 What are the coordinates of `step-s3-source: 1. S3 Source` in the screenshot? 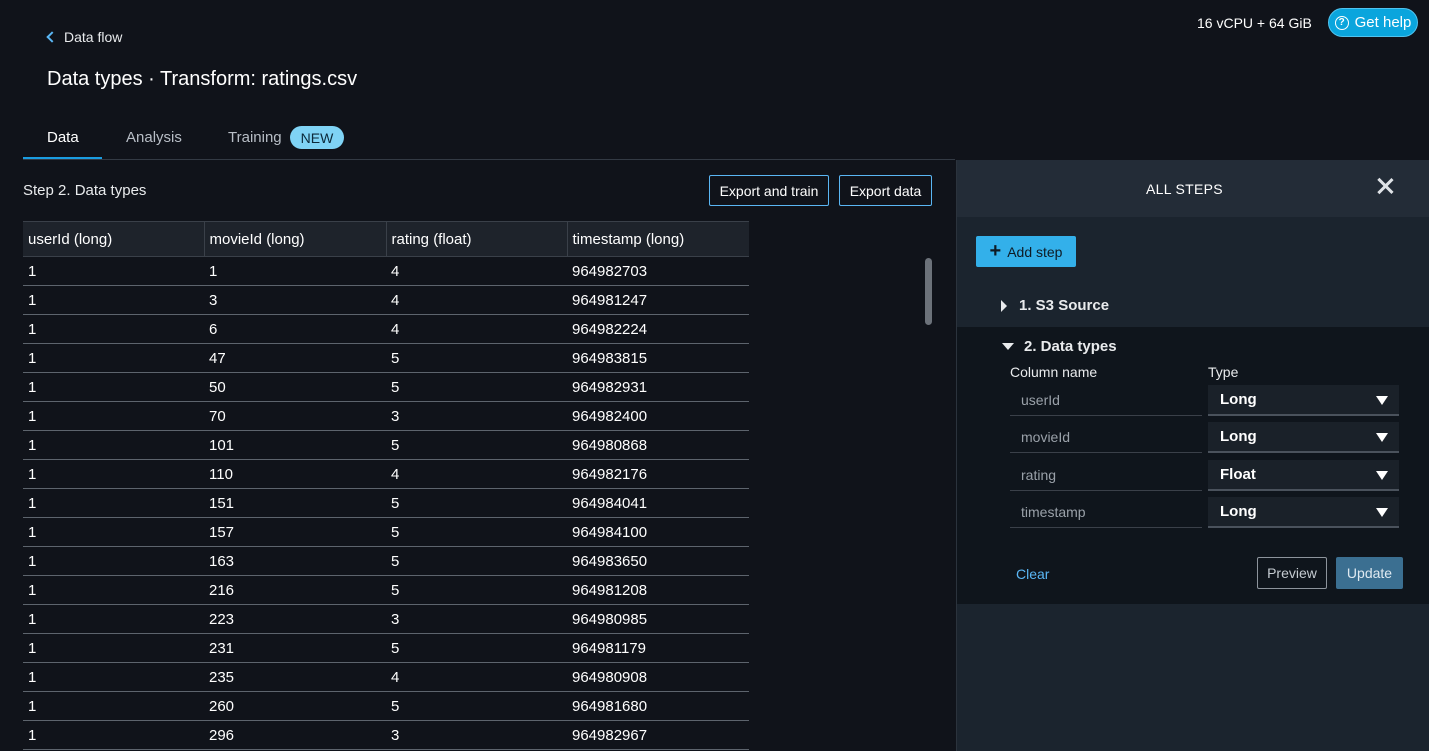 It's located at (1055, 305).